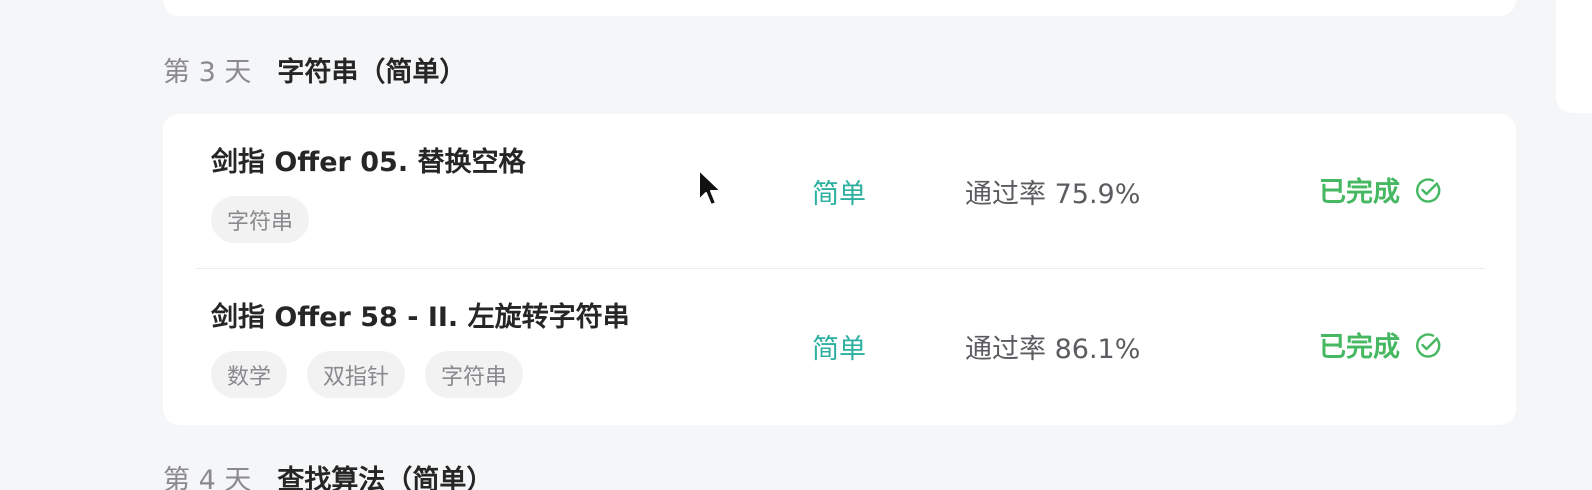 This screenshot has height=490, width=1592. What do you see at coordinates (385, 477) in the screenshot?
I see `day-title: 查找算法（简单）` at bounding box center [385, 477].